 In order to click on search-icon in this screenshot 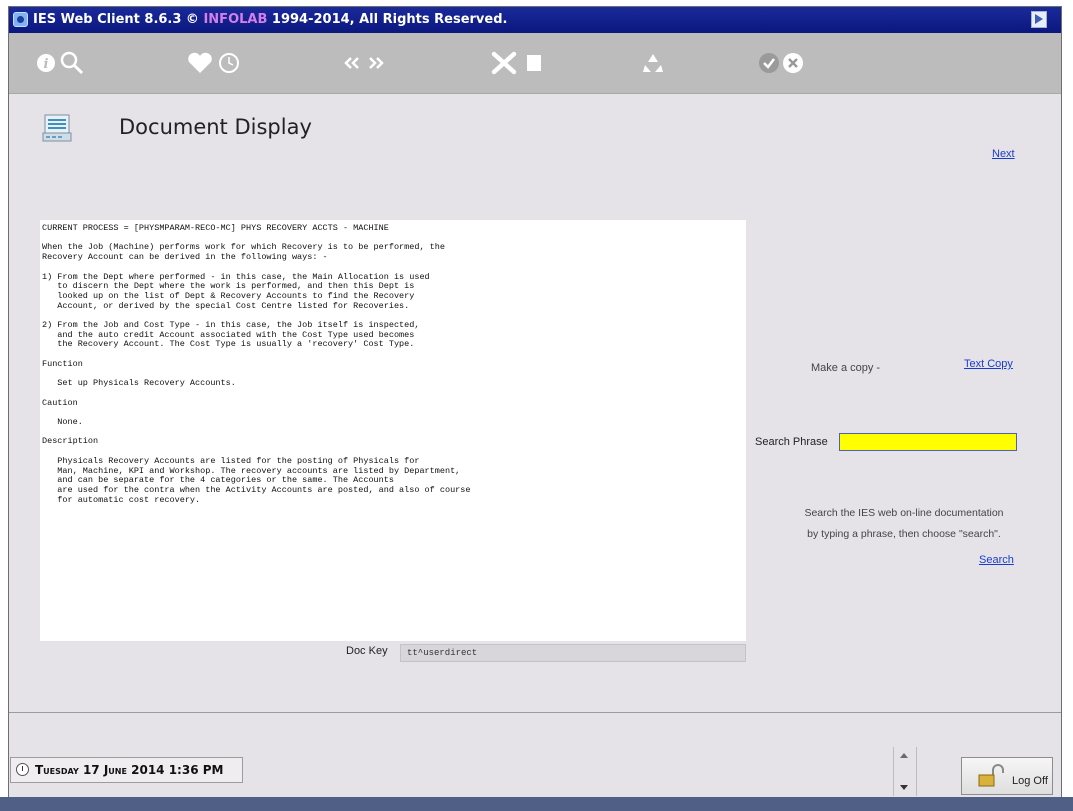, I will do `click(72, 63)`.